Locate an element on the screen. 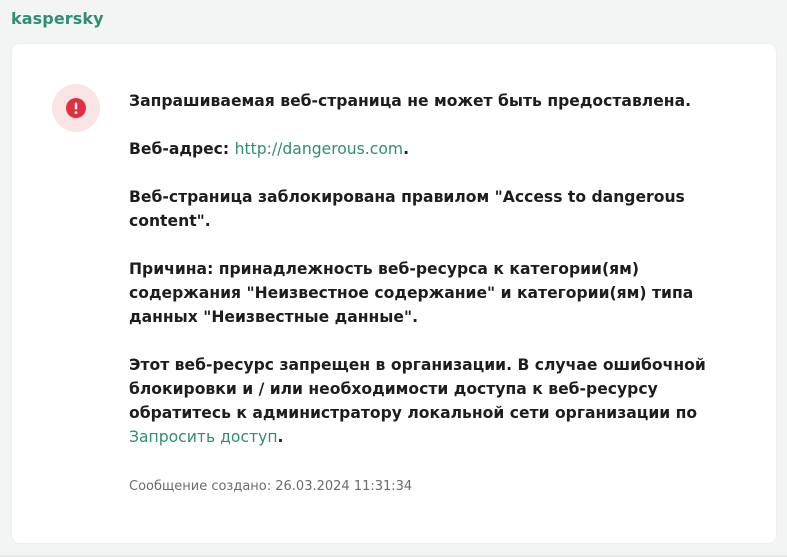 The width and height of the screenshot is (787, 557). message-timestamp: Сообщение создано: 26.03.2024 11:31:34 is located at coordinates (271, 486).